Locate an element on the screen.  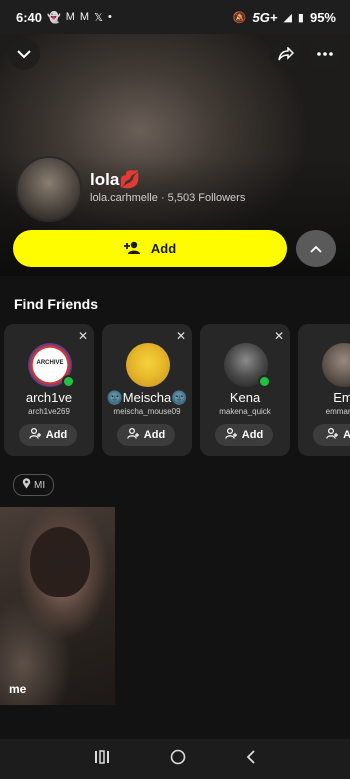
profile-username: lola.carhmelle is located at coordinates (124, 198).